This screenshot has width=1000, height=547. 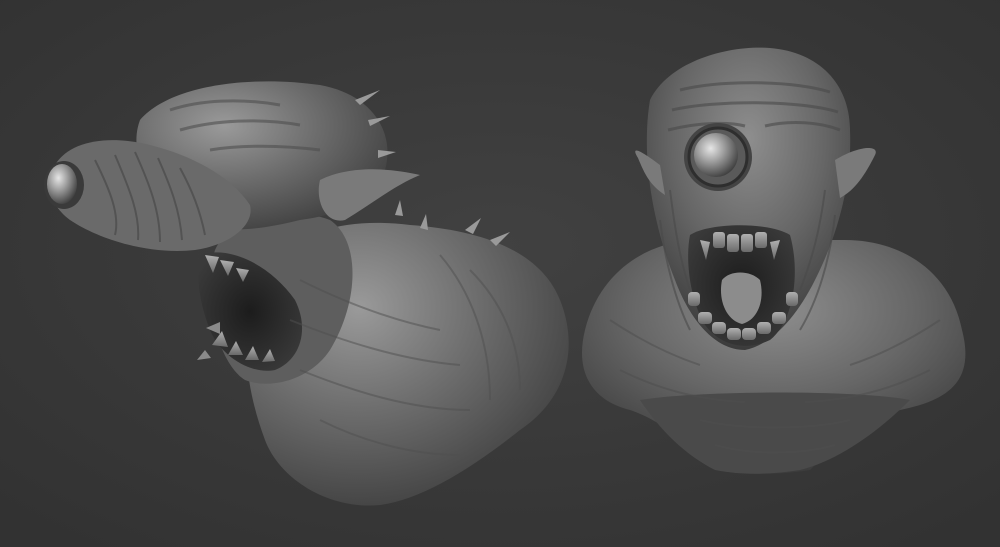 What do you see at coordinates (62, 184) in the screenshot?
I see `side-eyeball` at bounding box center [62, 184].